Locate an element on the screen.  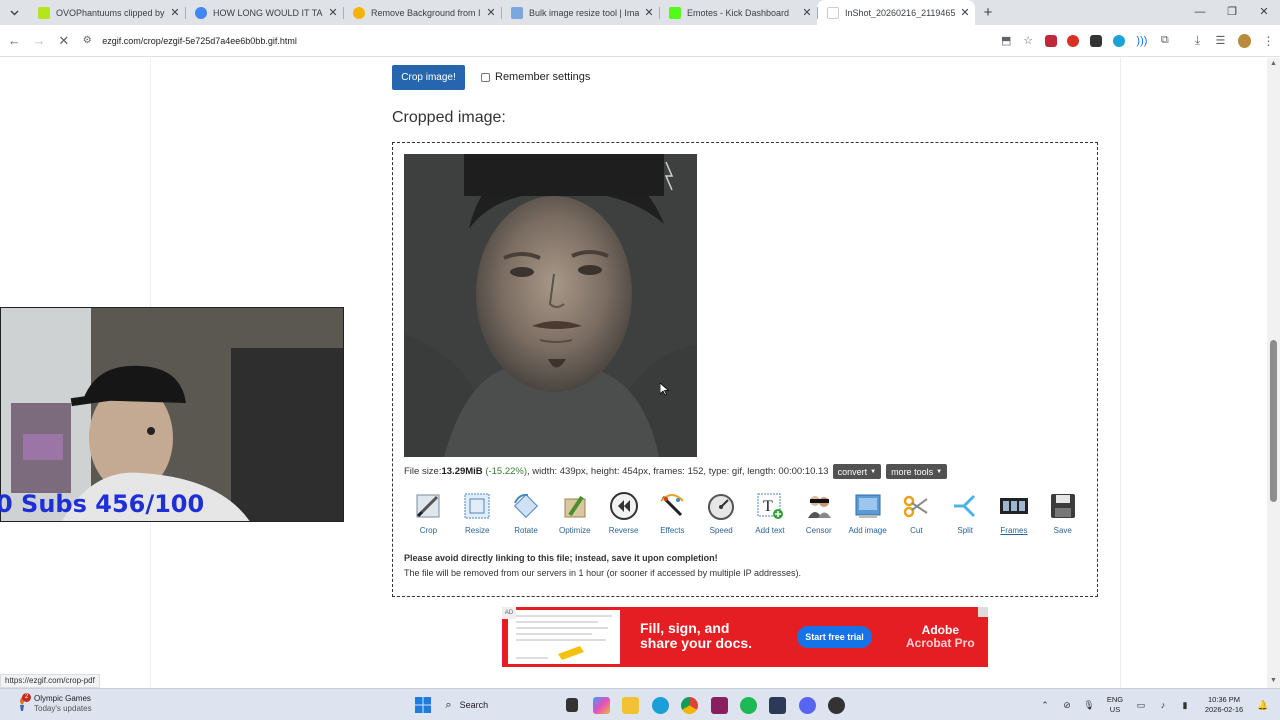
microphone-icon: 🎙 is located at coordinates (1089, 705).